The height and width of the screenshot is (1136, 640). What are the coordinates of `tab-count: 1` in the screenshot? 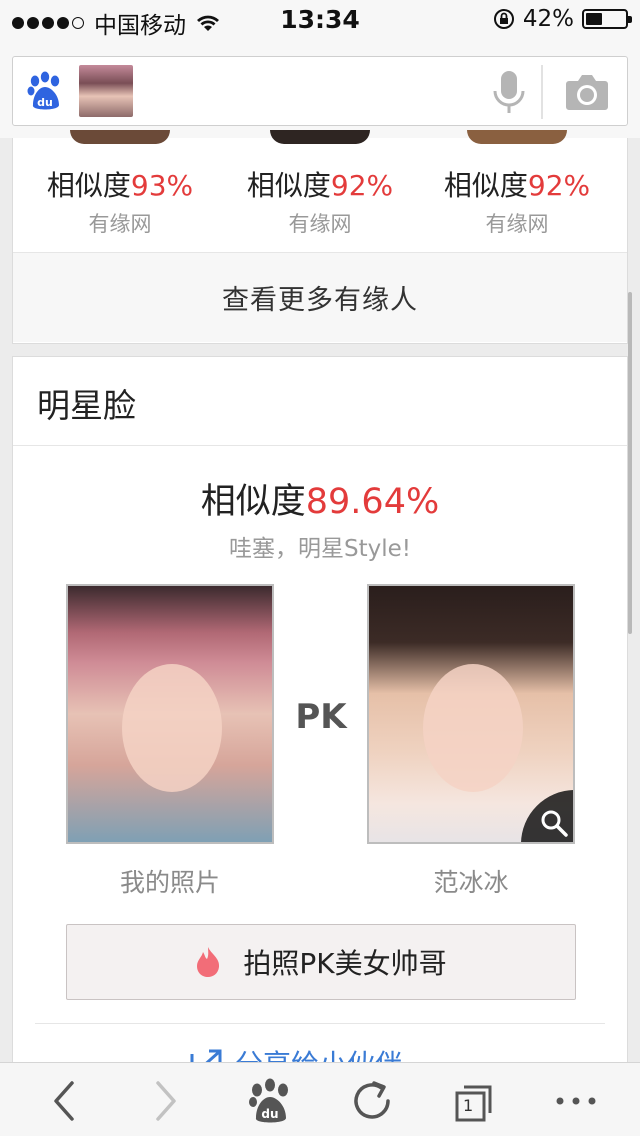 It's located at (468, 1105).